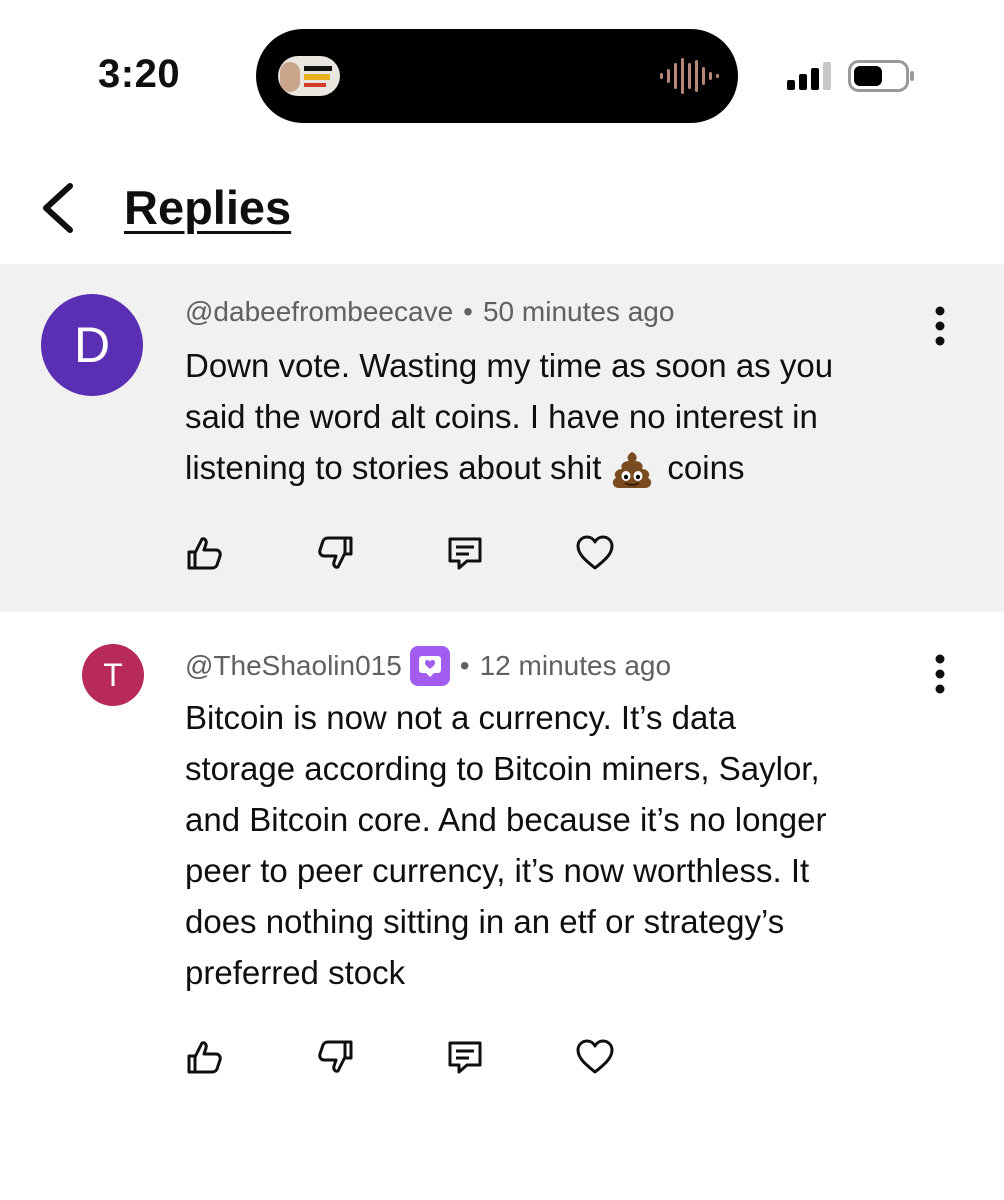 This screenshot has width=1004, height=1200. Describe the element at coordinates (575, 665) in the screenshot. I see `comment-time: 12 minutes ago` at that location.